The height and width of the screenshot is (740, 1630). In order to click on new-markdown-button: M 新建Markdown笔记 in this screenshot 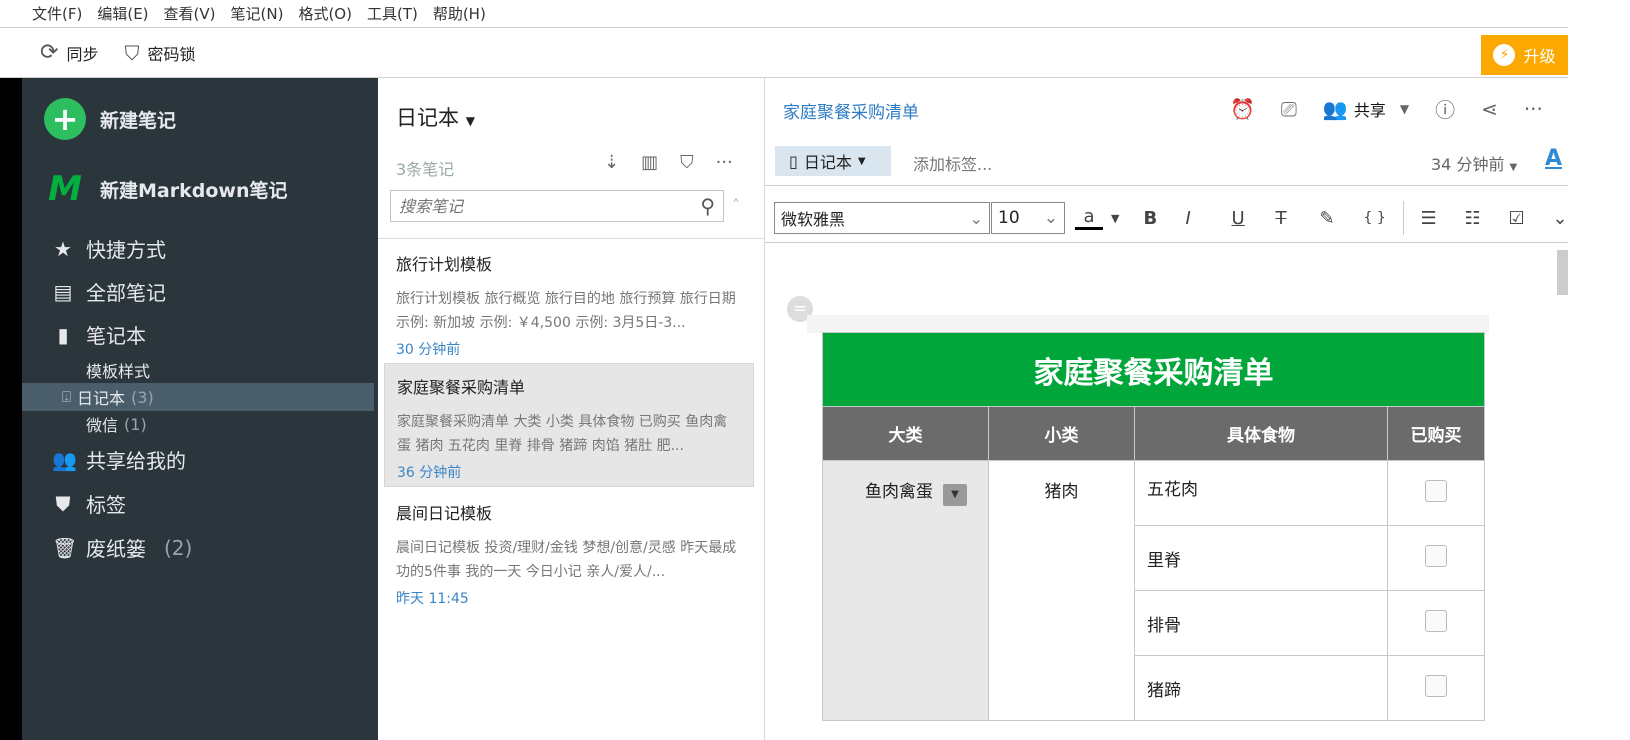, I will do `click(165, 189)`.